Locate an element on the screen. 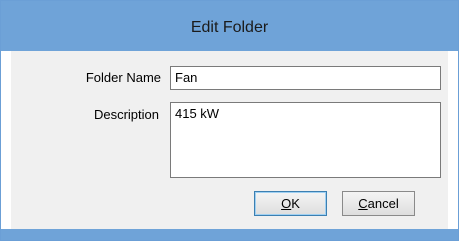  folder-name-label: Folder Name is located at coordinates (123, 77).